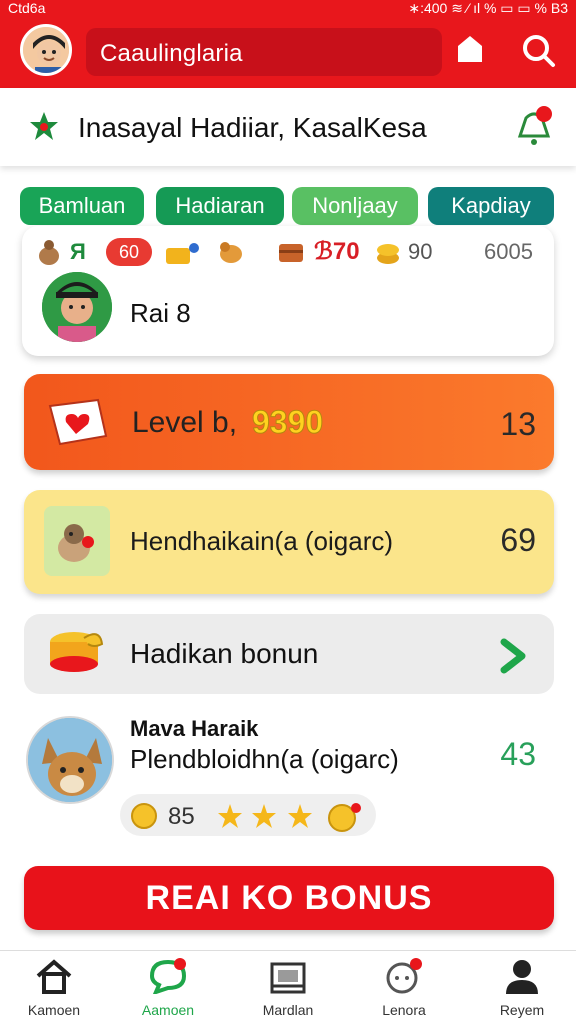 This screenshot has width=576, height=1024. Describe the element at coordinates (76, 652) in the screenshot. I see `gold-box-icon` at that location.